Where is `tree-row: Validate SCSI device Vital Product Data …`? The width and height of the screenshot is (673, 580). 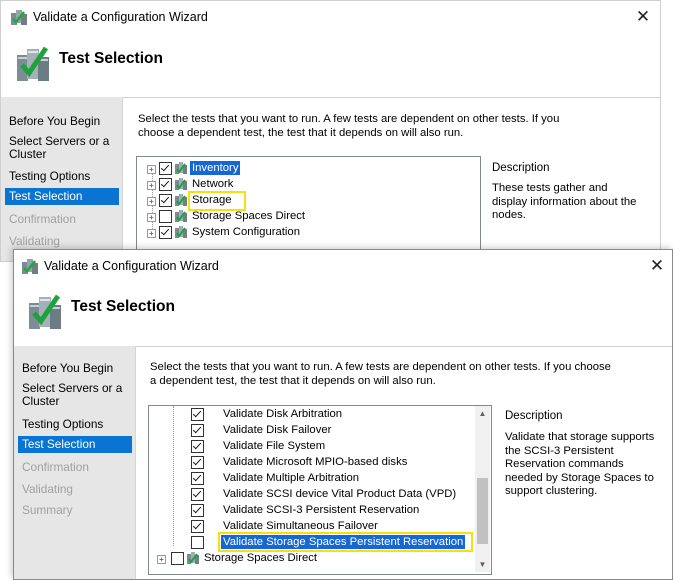
tree-row: Validate SCSI device Vital Product Data … is located at coordinates (311, 495).